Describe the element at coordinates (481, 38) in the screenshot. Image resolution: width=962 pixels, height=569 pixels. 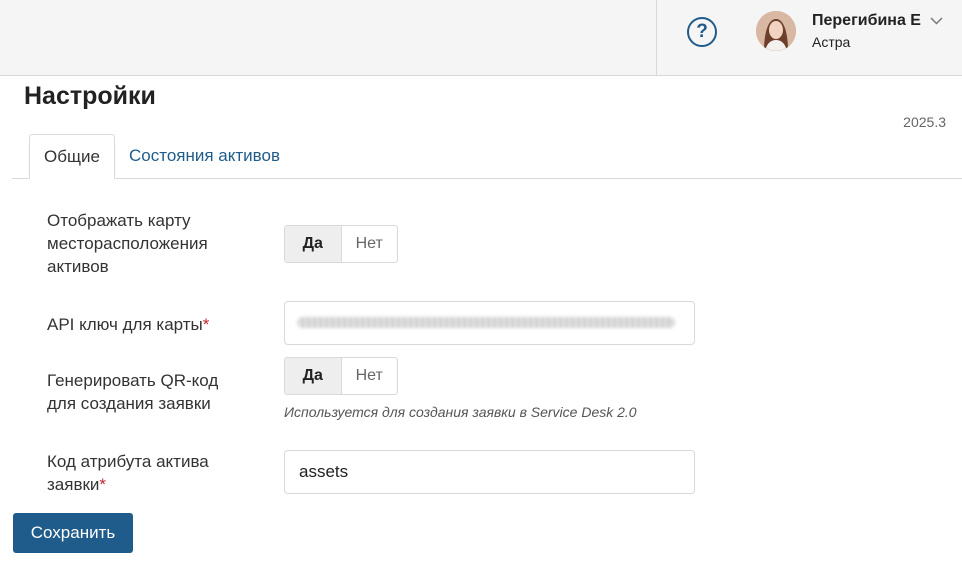
I see `top-bar: ? Перегибина Е Астра` at that location.